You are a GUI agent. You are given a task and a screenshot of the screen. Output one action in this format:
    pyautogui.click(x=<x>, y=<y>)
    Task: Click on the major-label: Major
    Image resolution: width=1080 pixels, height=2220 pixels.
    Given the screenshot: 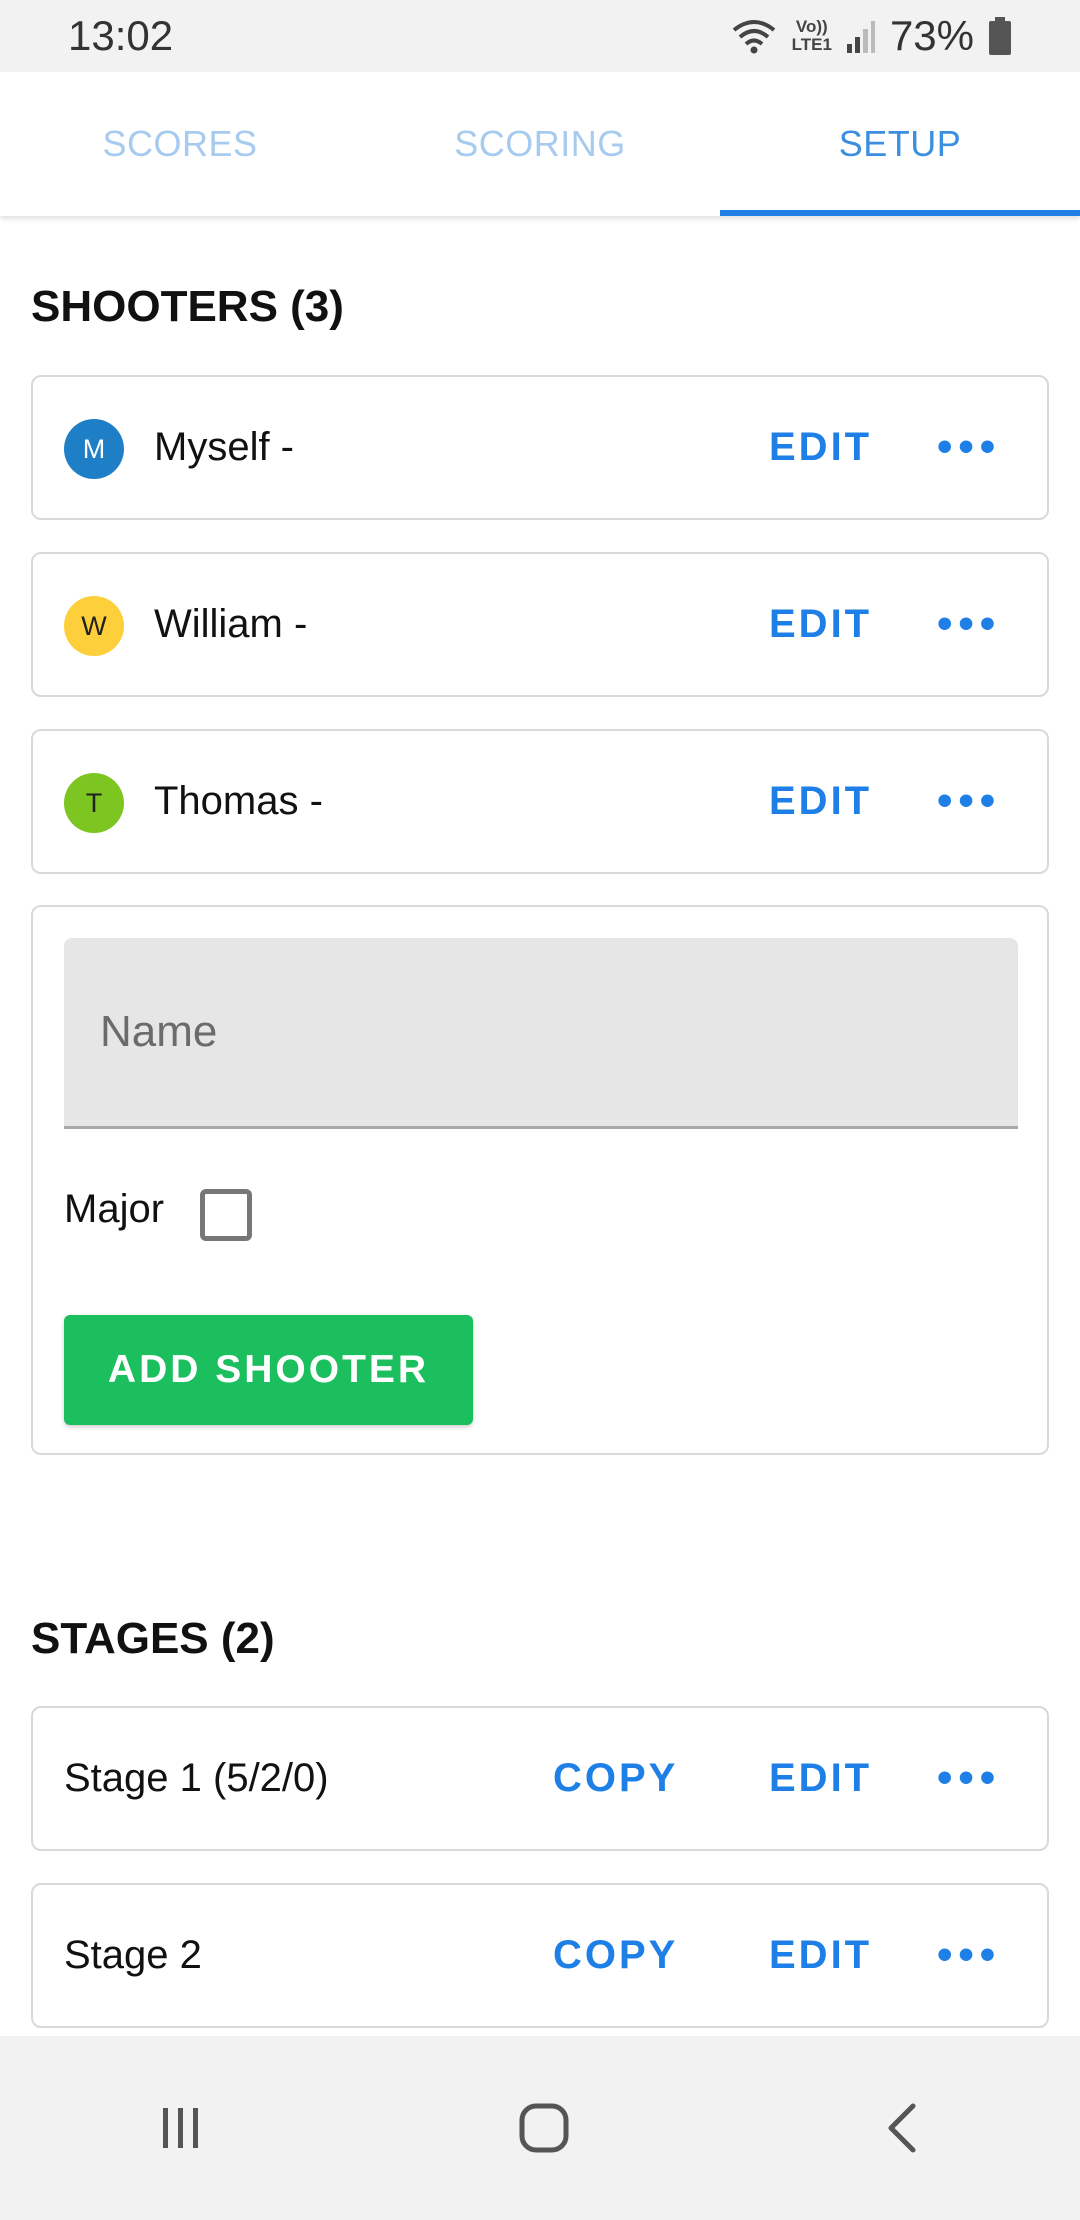 What is the action you would take?
    pyautogui.click(x=114, y=1209)
    